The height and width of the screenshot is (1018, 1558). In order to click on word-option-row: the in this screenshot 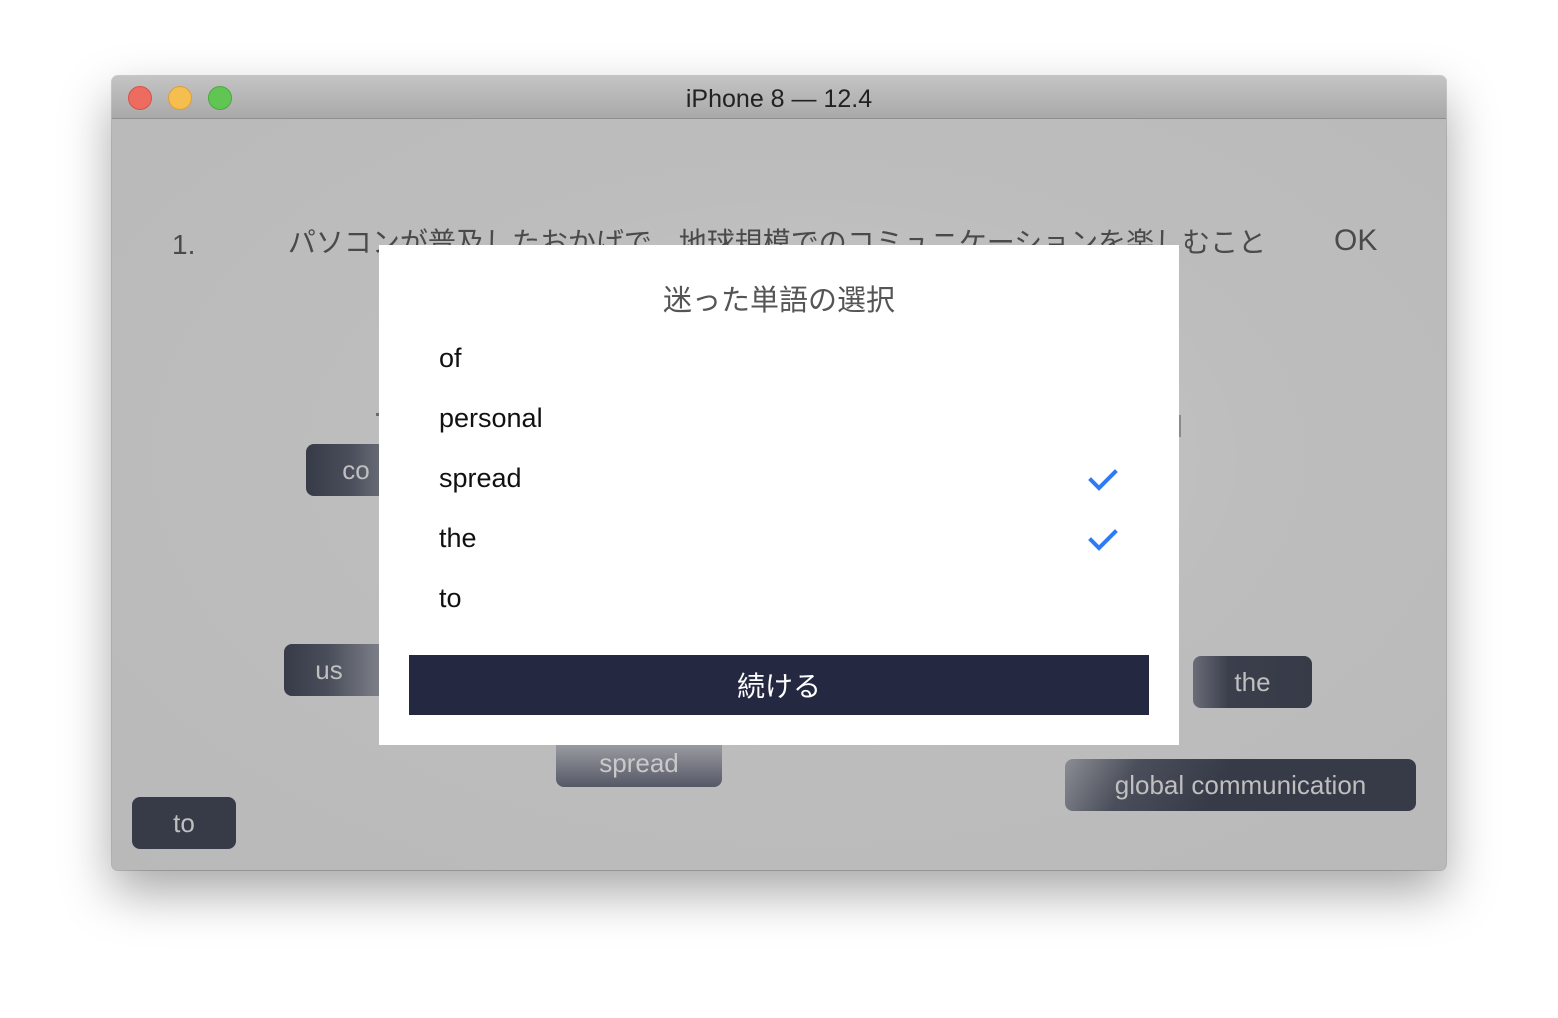, I will do `click(779, 541)`.